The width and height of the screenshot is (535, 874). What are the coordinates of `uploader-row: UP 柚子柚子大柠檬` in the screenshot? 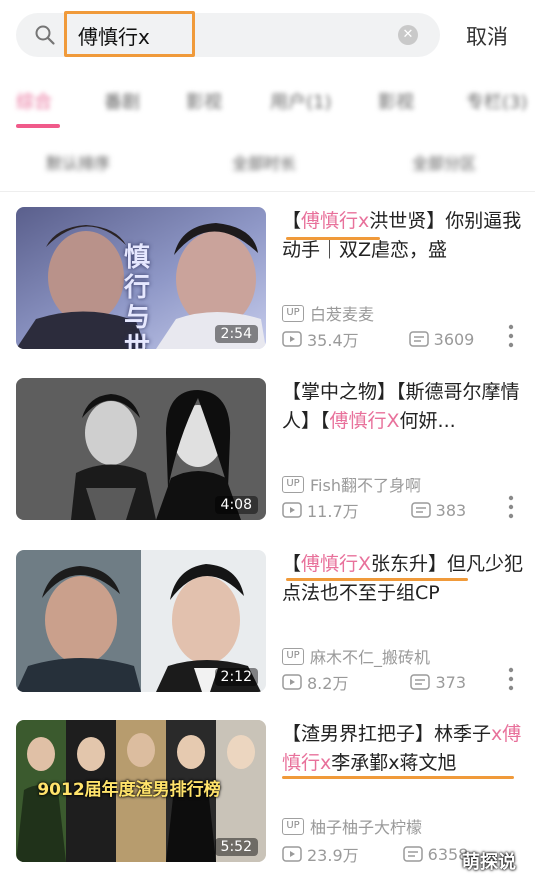 It's located at (352, 826).